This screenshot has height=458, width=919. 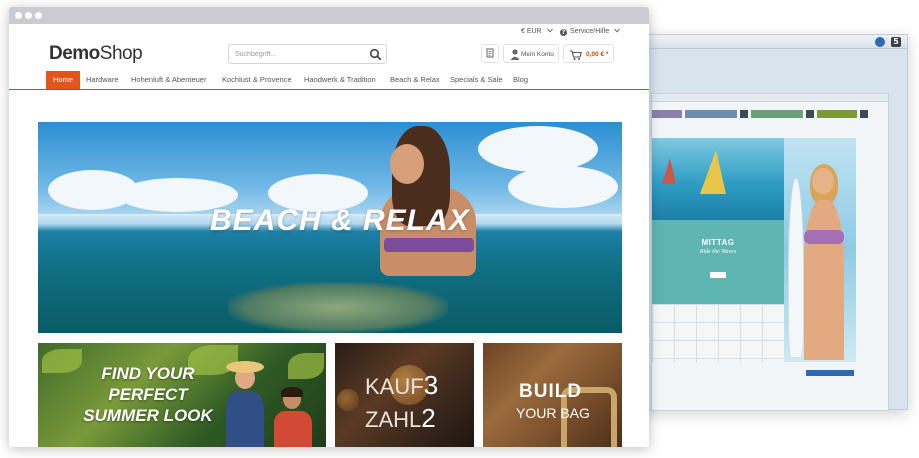 What do you see at coordinates (394, 386) in the screenshot?
I see `kauf-word: KAUF` at bounding box center [394, 386].